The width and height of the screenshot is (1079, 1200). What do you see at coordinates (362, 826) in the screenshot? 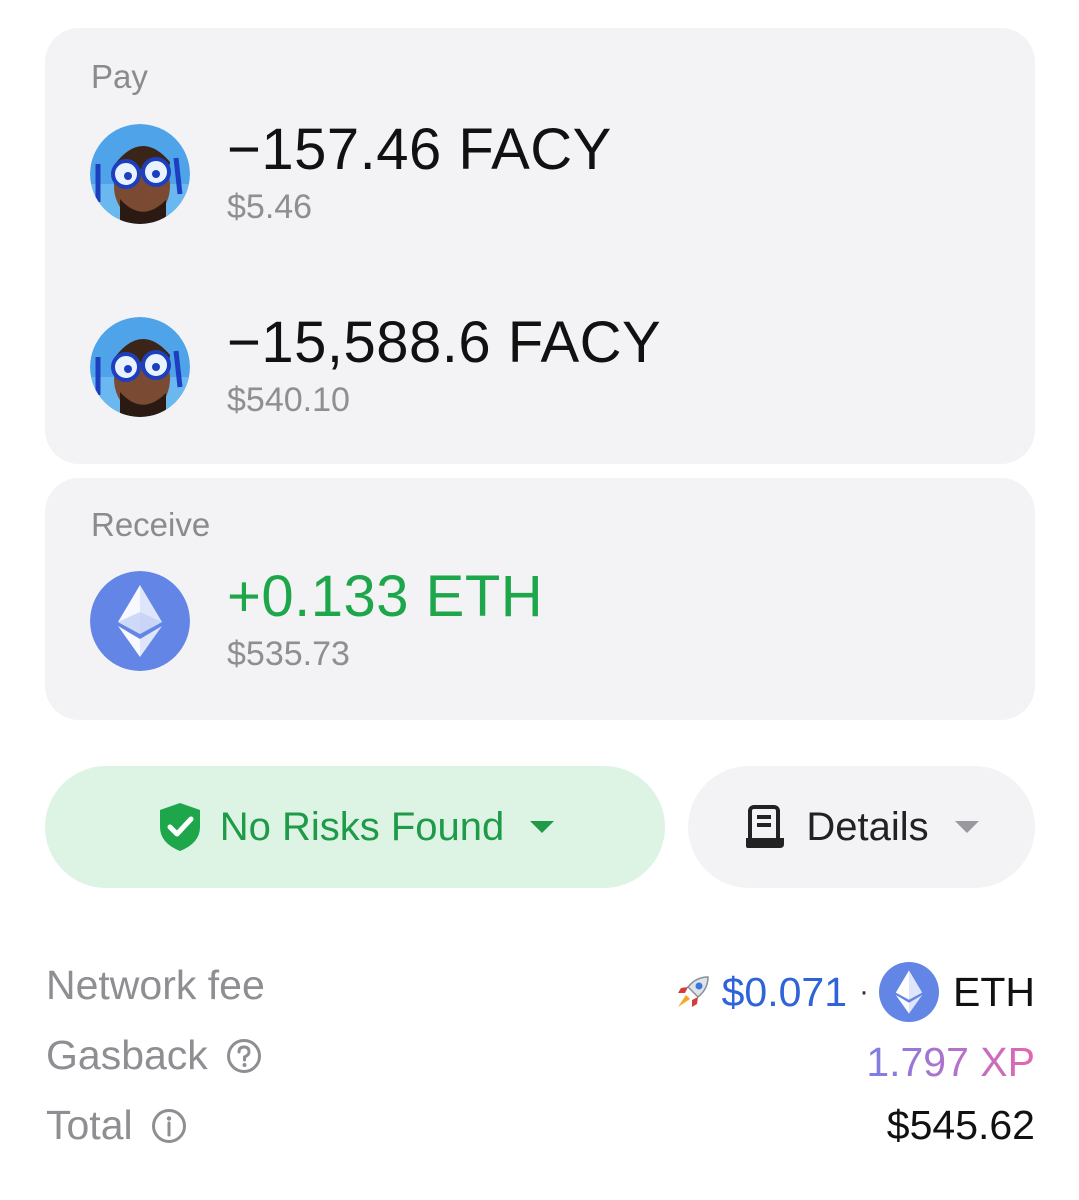
I see `risk-label: No Risks Found` at bounding box center [362, 826].